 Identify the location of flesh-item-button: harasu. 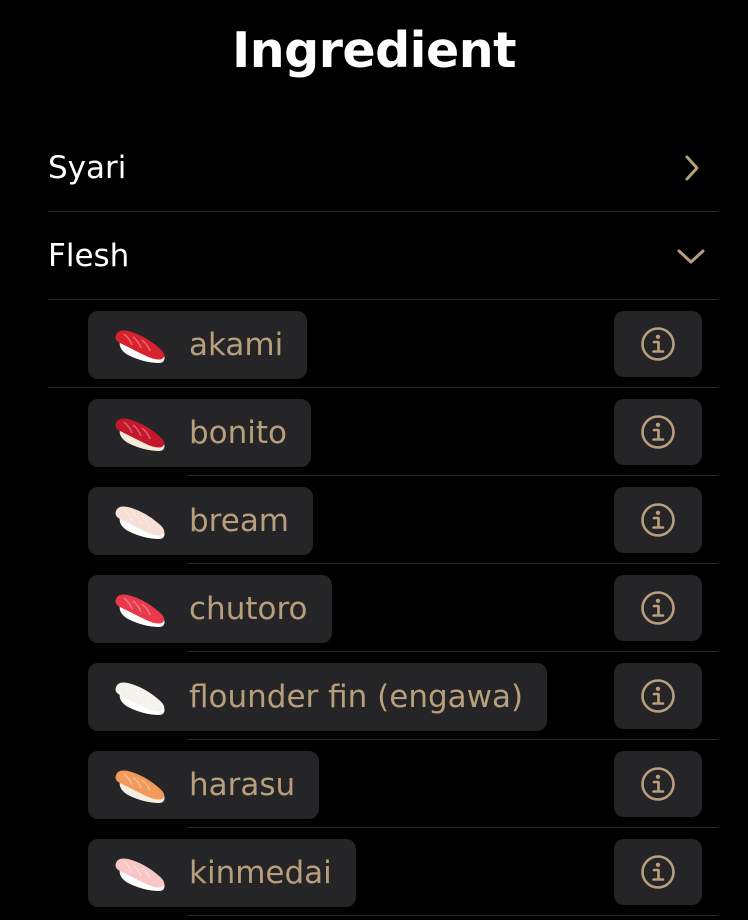
(204, 785).